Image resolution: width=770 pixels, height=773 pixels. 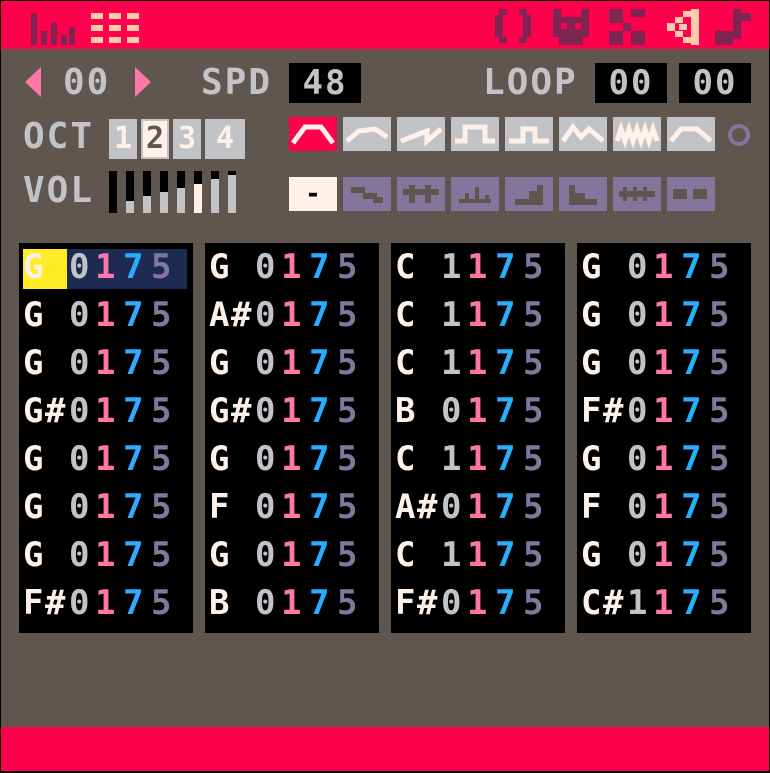 I want to click on volume-label: VOL, so click(x=59, y=190).